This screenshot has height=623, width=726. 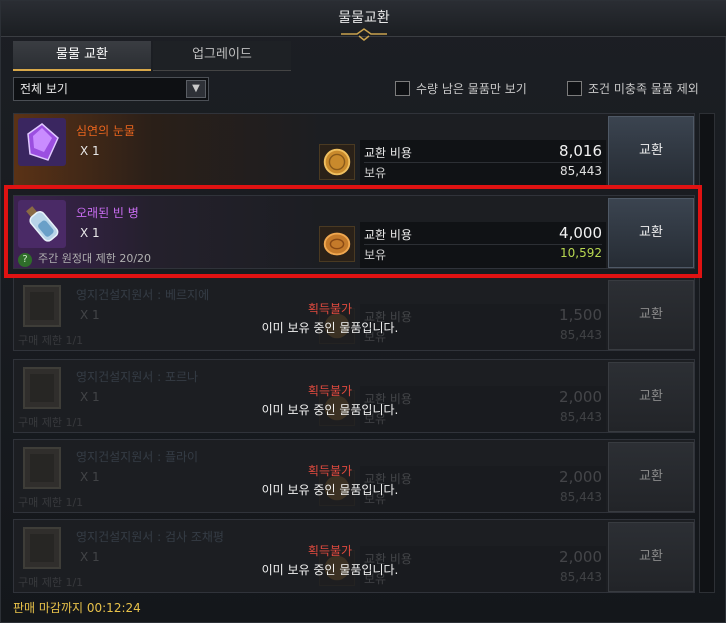 I want to click on question-icon: ?, so click(x=25, y=260).